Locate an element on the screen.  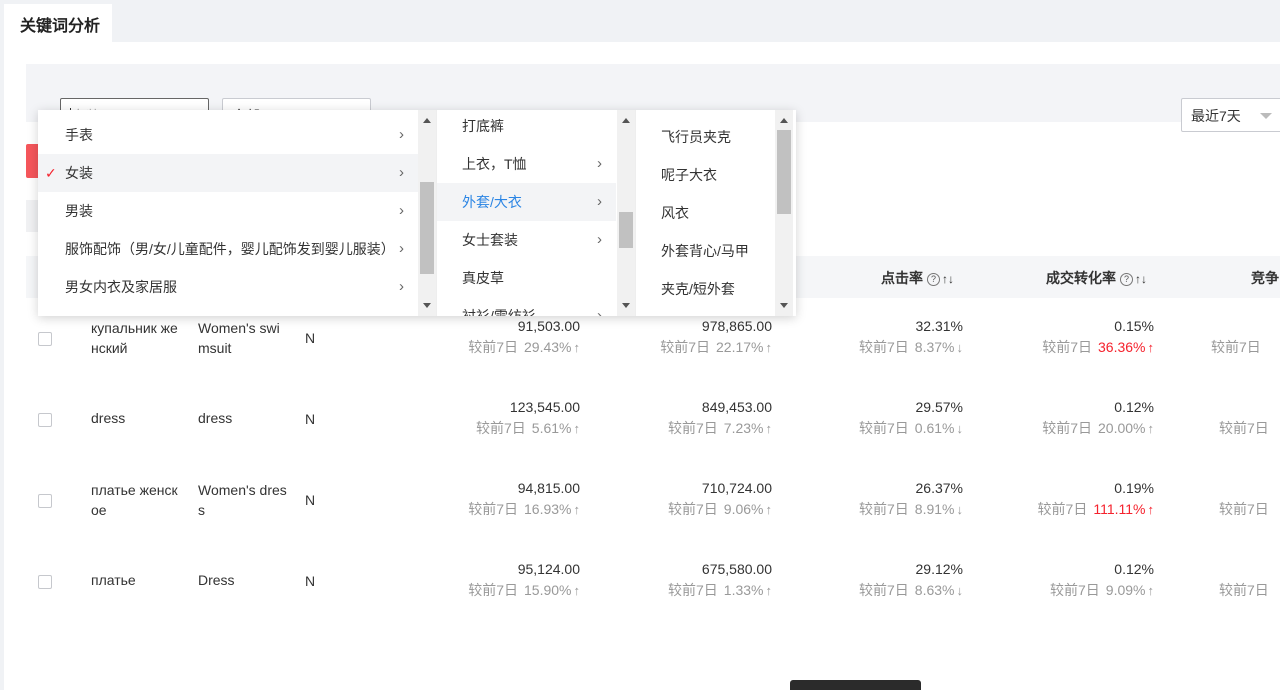
metric-cell: 29.12% 较前7日 8.63% ↓ is located at coordinates (911, 580).